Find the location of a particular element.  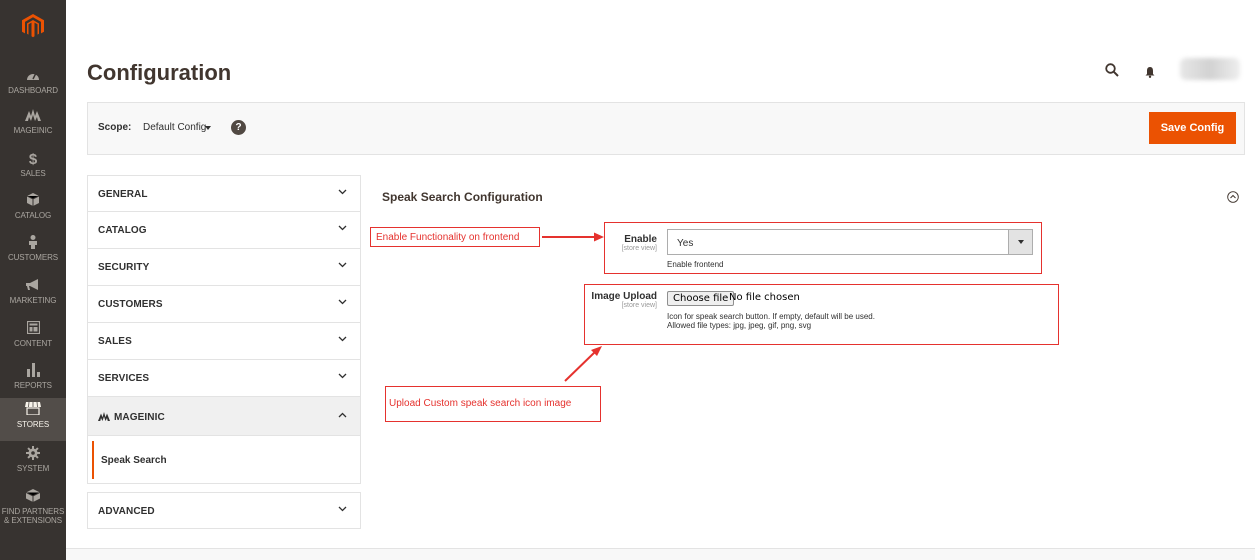

extensions-icon is located at coordinates (33, 498).